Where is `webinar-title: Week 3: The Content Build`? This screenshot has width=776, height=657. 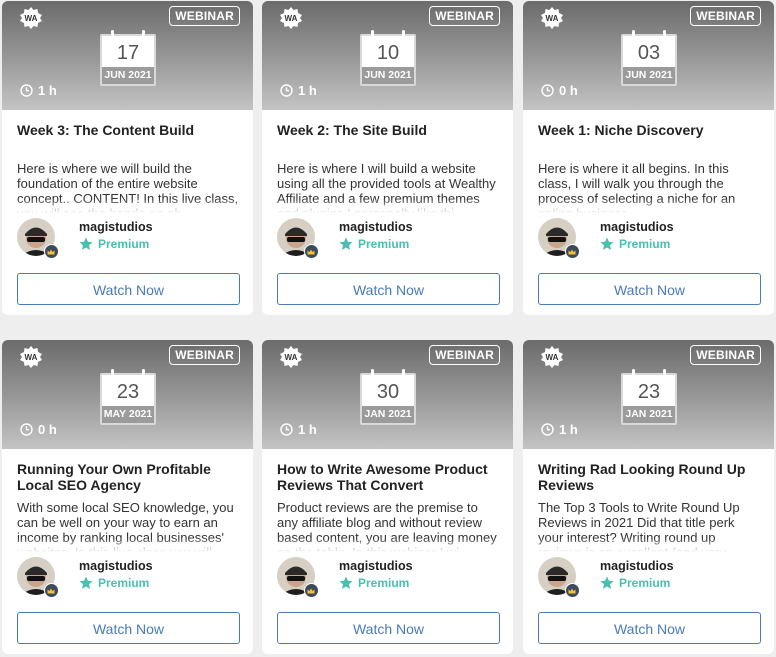
webinar-title: Week 3: The Content Build is located at coordinates (129, 130).